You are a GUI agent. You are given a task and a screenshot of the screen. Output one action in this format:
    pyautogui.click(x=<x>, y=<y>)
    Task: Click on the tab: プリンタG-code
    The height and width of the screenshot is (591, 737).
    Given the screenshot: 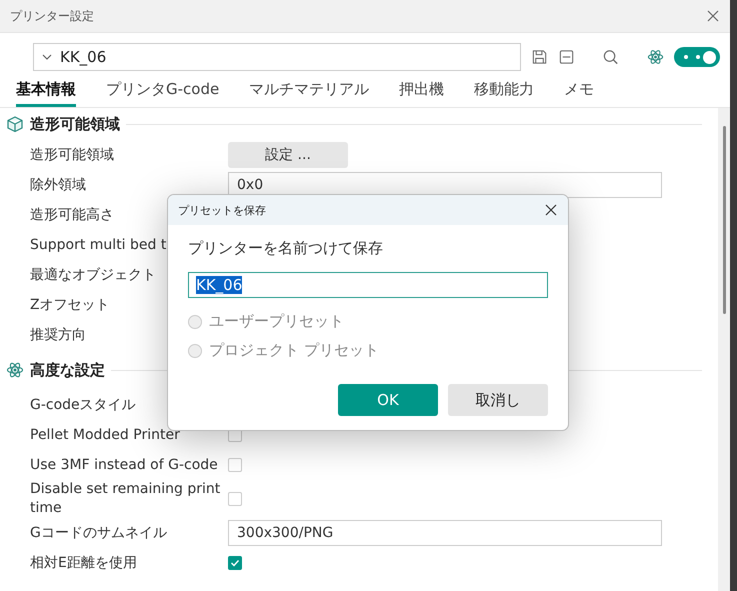 What is the action you would take?
    pyautogui.click(x=163, y=93)
    